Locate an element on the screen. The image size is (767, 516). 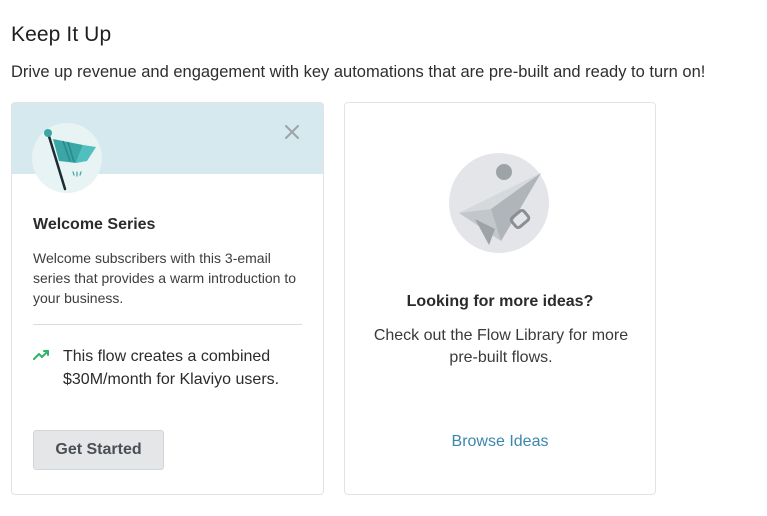
paper-plane-icon is located at coordinates (499, 203).